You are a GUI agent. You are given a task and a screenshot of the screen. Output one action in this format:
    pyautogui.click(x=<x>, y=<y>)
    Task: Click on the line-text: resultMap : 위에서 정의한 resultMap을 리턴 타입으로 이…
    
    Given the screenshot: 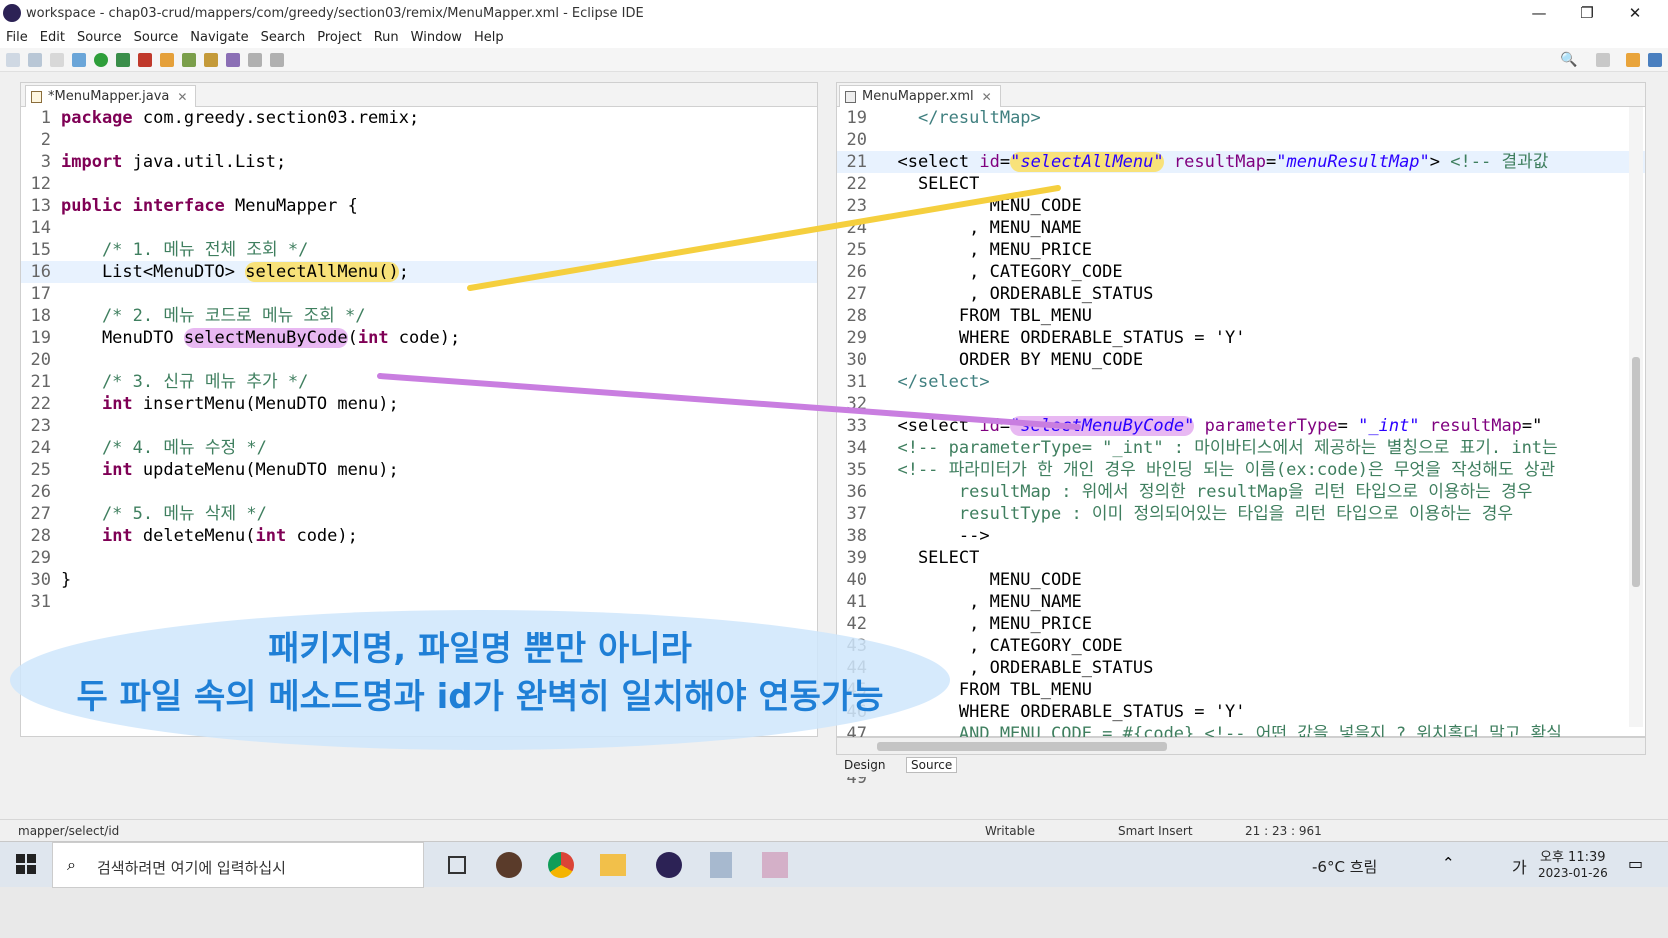 What is the action you would take?
    pyautogui.click(x=1205, y=492)
    